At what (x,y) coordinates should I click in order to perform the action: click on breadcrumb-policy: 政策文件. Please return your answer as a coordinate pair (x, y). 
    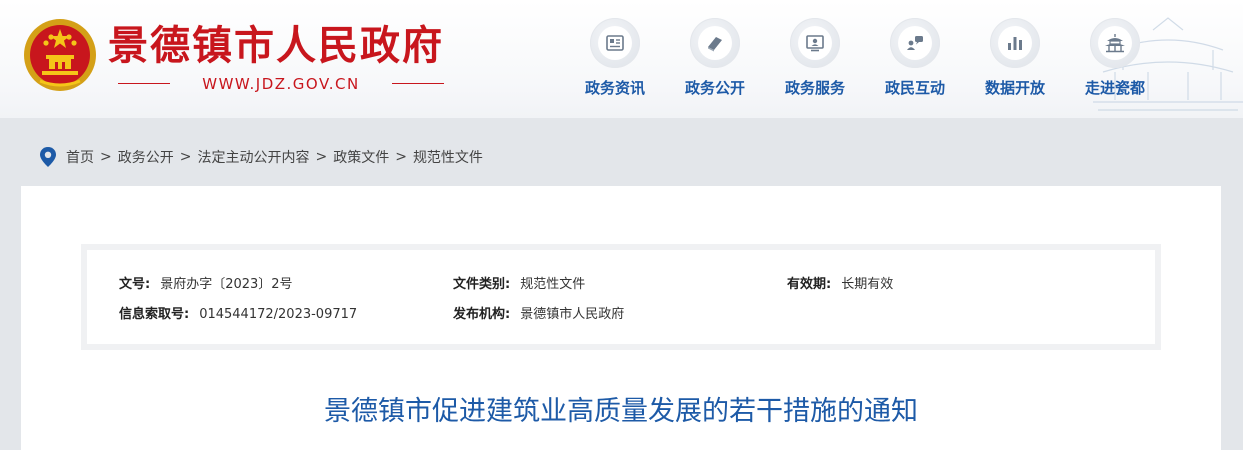
    Looking at the image, I should click on (361, 157).